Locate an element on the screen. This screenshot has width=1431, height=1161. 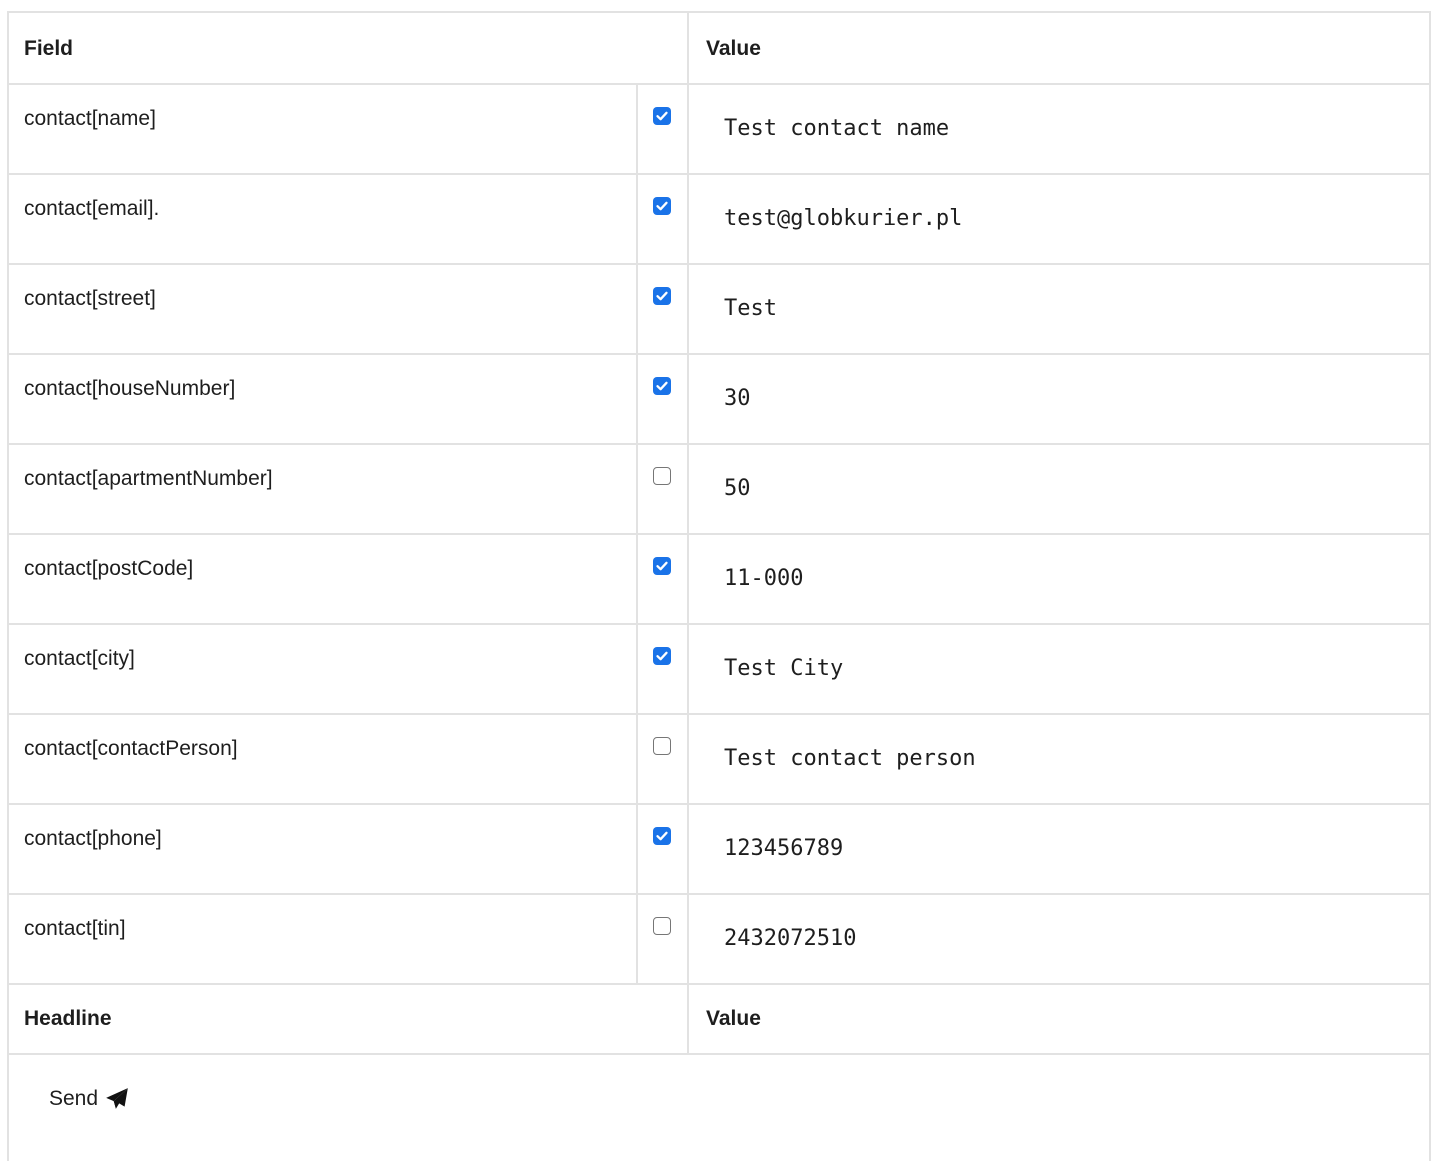
field-name: contact[tin] is located at coordinates (75, 928).